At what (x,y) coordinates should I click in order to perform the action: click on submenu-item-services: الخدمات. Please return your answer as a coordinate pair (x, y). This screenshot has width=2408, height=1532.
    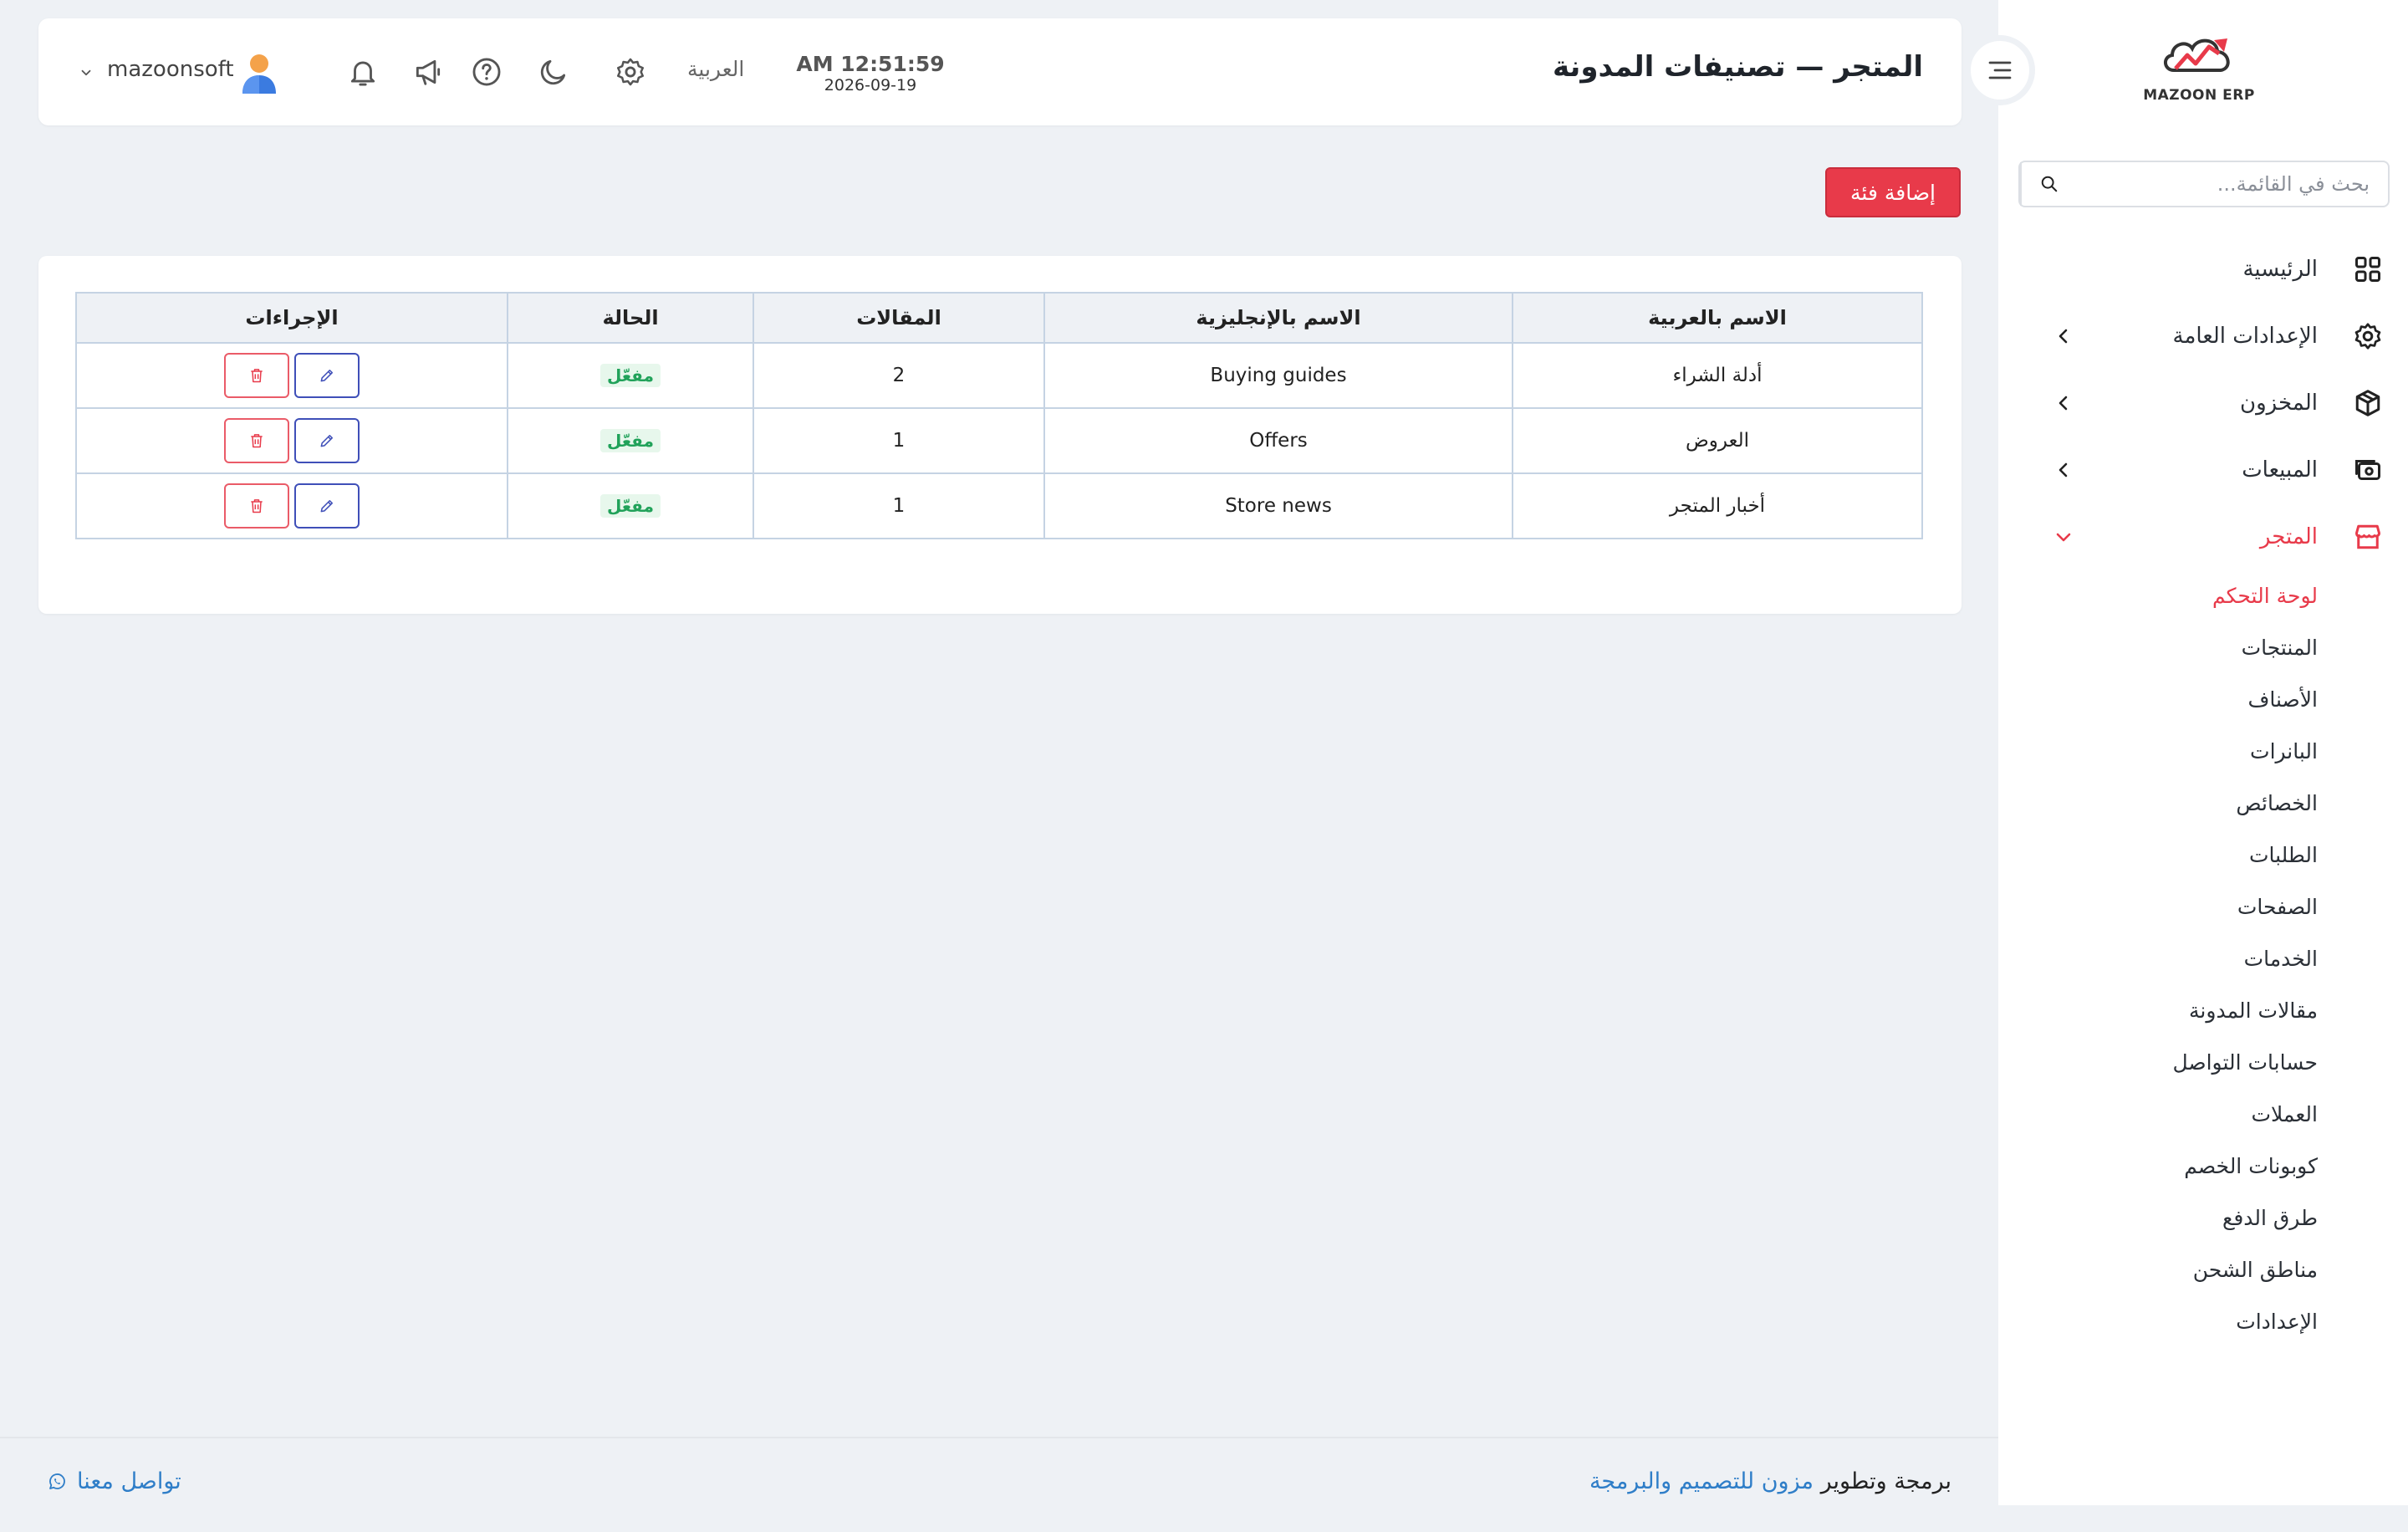
    Looking at the image, I should click on (2203, 961).